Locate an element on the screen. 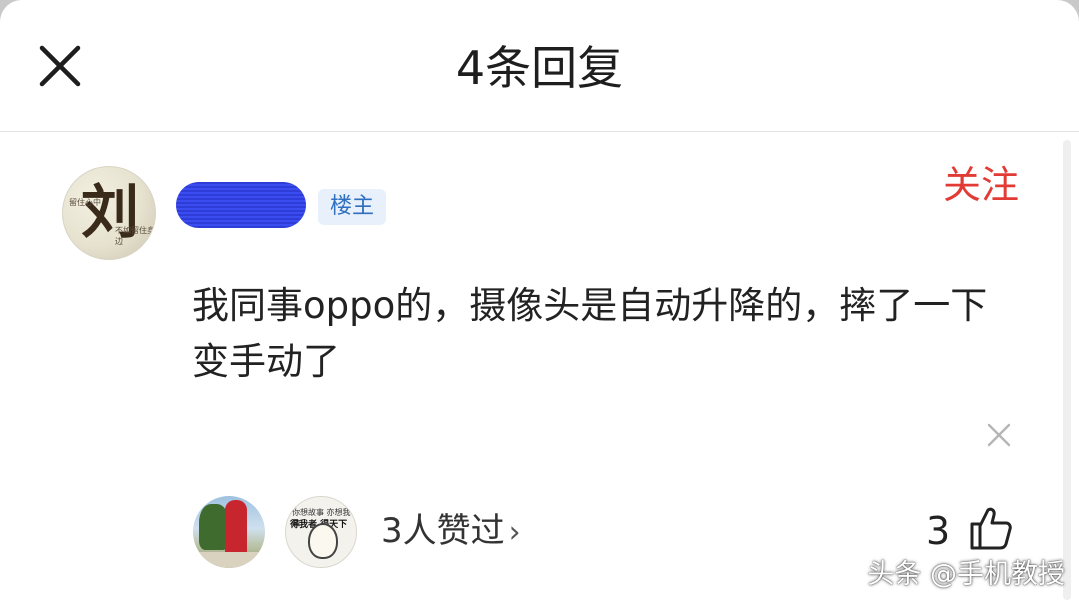 This screenshot has height=607, width=1079. chevron-right-icon: › is located at coordinates (514, 532).